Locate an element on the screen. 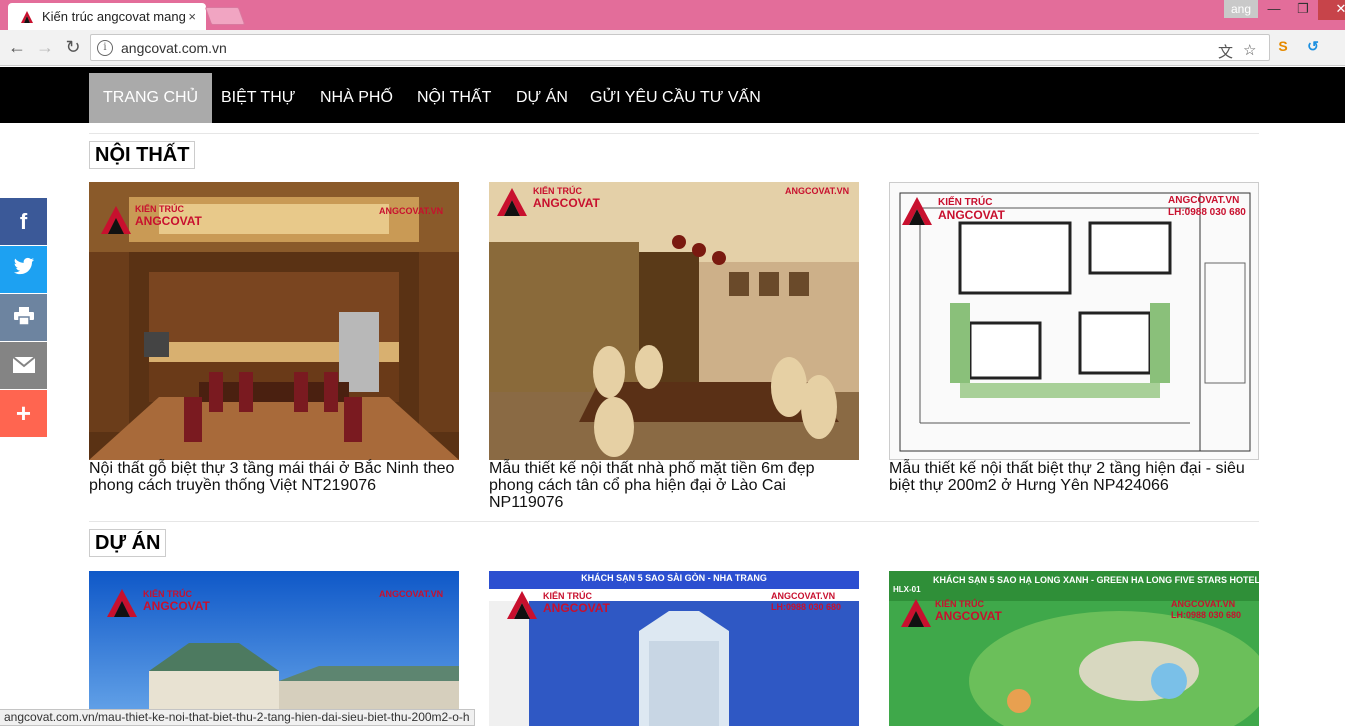 Image resolution: width=1345 pixels, height=726 pixels. back-icon: ← is located at coordinates (17, 47).